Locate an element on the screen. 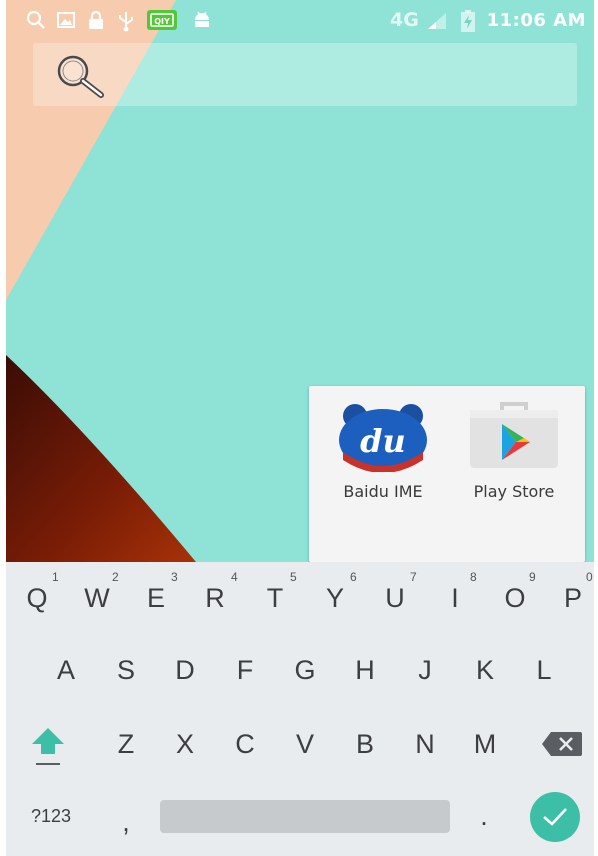 Image resolution: width=598 pixels, height=856 pixels. shift-icon is located at coordinates (48, 746).